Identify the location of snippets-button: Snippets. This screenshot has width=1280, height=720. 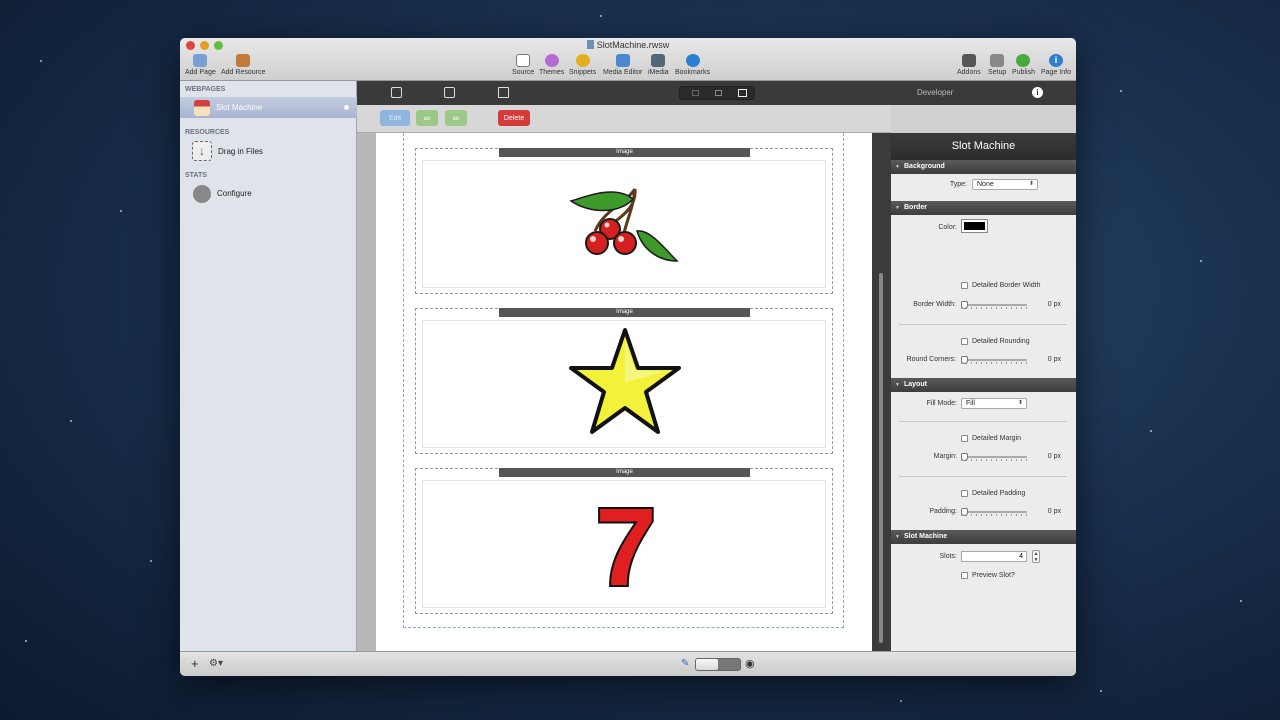
(582, 65).